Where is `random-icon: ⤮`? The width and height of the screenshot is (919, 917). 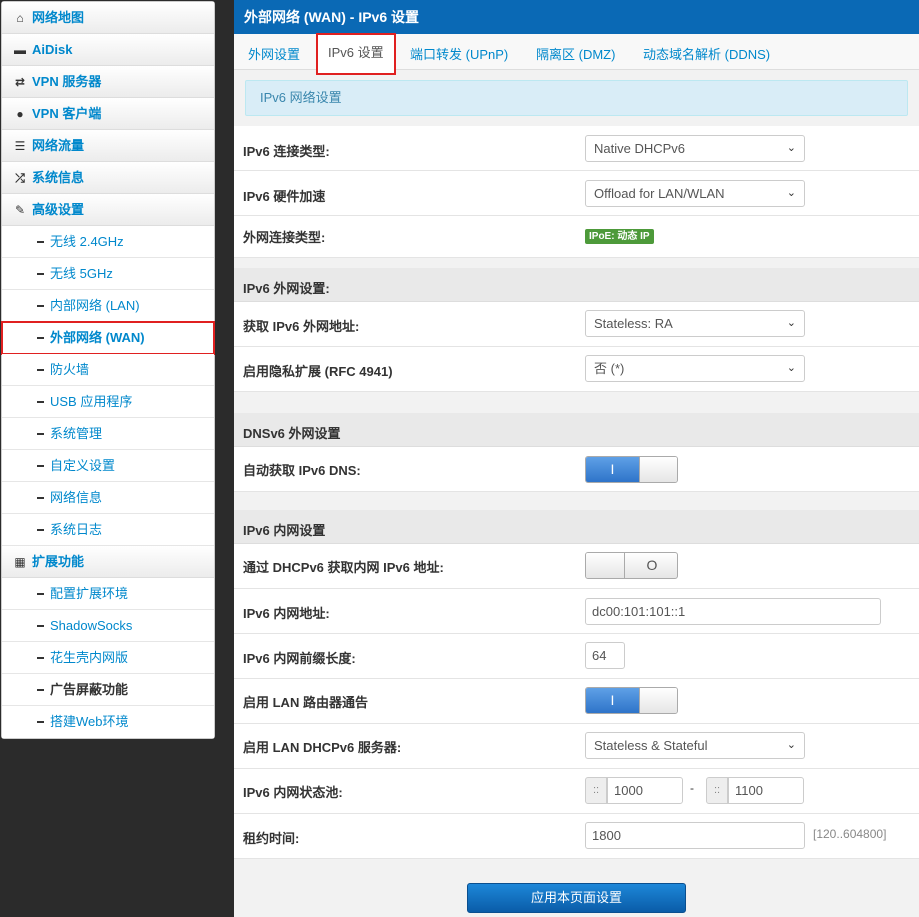
random-icon: ⤮ is located at coordinates (20, 178).